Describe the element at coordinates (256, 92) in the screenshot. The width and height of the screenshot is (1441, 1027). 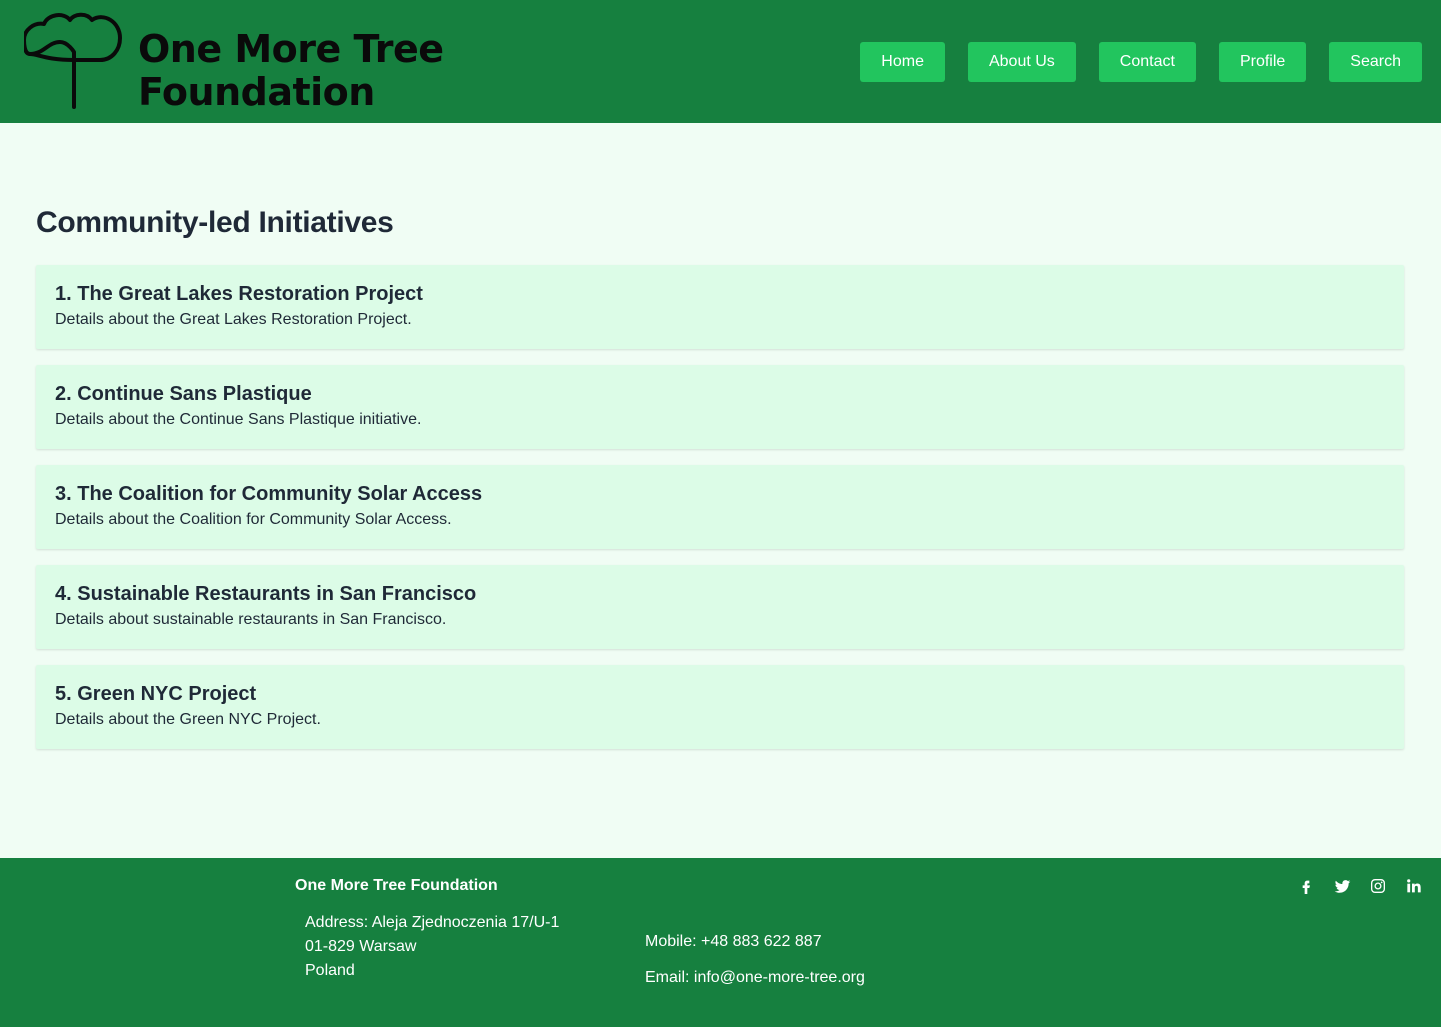
I see `logo-line-2: Foundation` at that location.